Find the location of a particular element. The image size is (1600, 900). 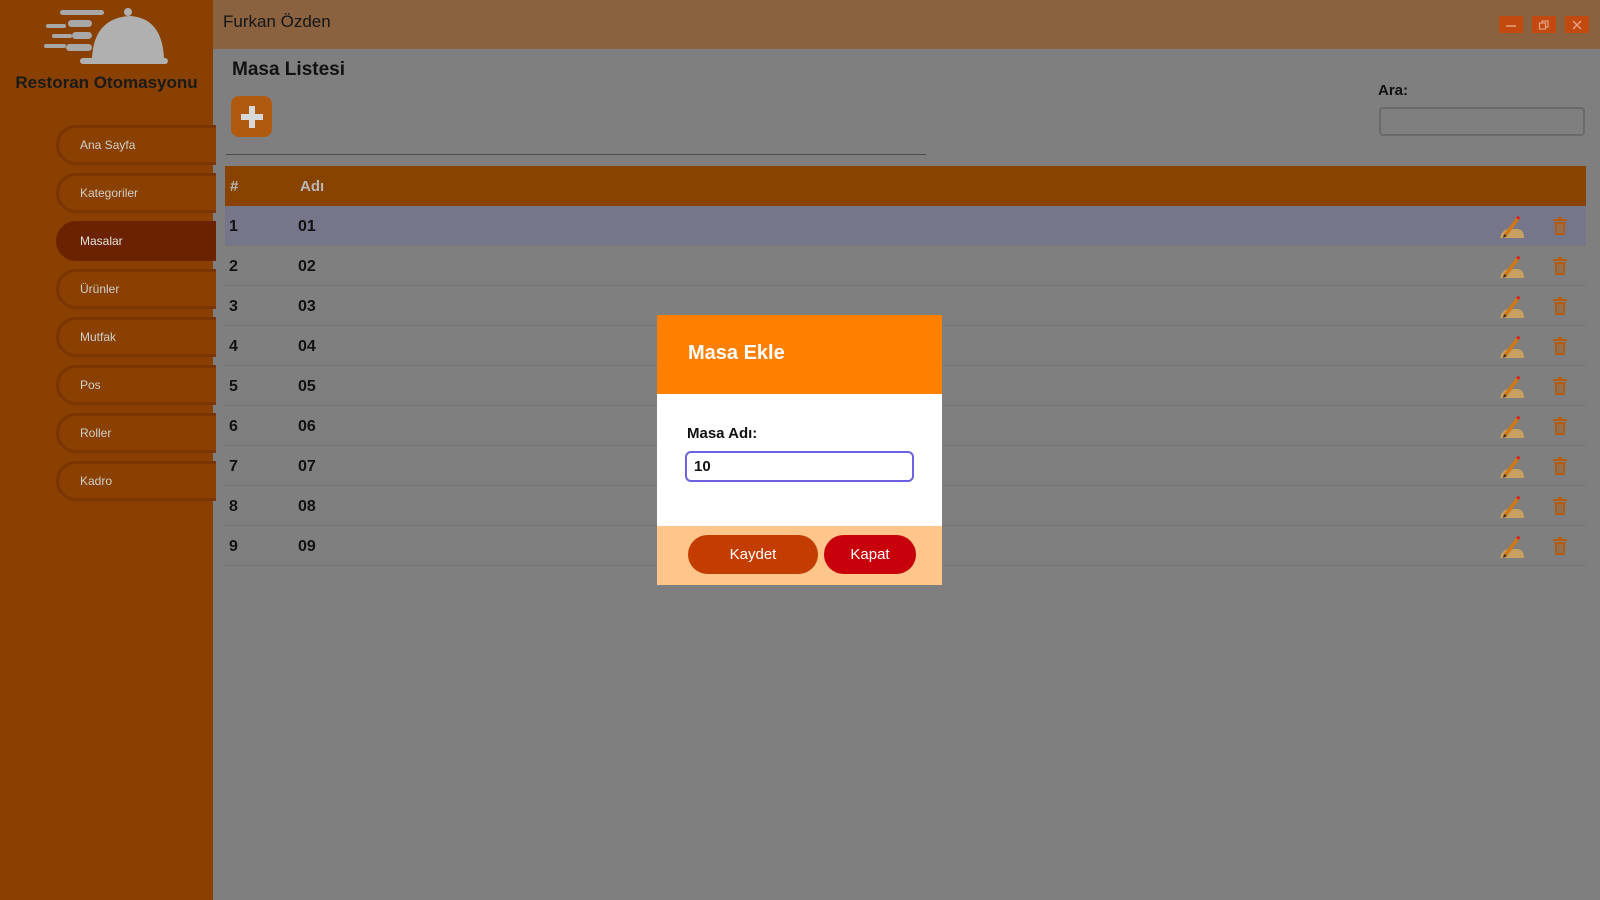

close-button: Kapat is located at coordinates (870, 554).